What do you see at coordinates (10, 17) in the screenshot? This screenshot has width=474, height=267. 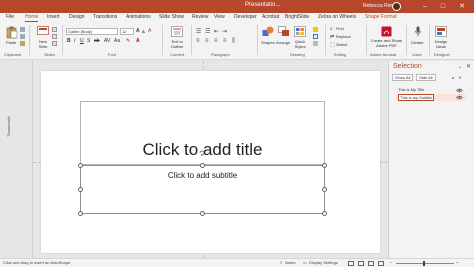 I see `tab-file: File` at bounding box center [10, 17].